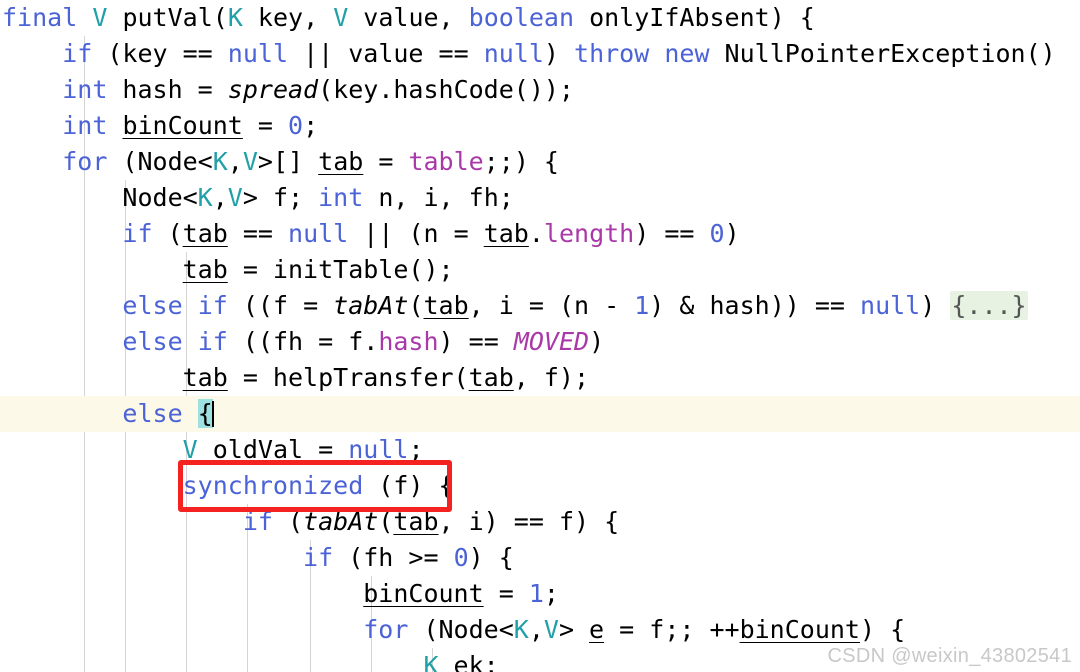 The width and height of the screenshot is (1080, 672). What do you see at coordinates (540, 522) in the screenshot?
I see `code-line: if (tabAt(tab, i) == f) {` at bounding box center [540, 522].